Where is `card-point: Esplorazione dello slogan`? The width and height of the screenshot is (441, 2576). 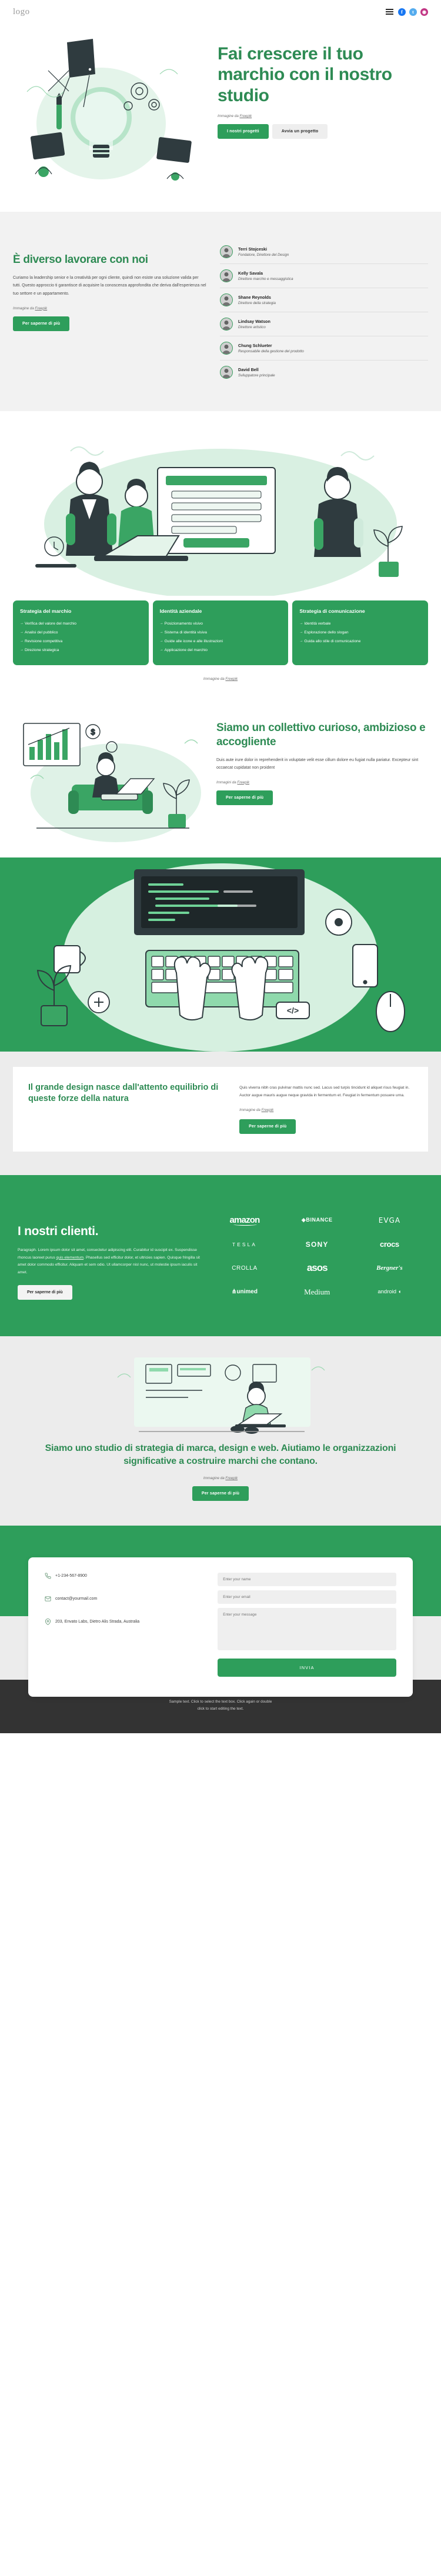
card-point: Esplorazione dello slogan is located at coordinates (360, 632).